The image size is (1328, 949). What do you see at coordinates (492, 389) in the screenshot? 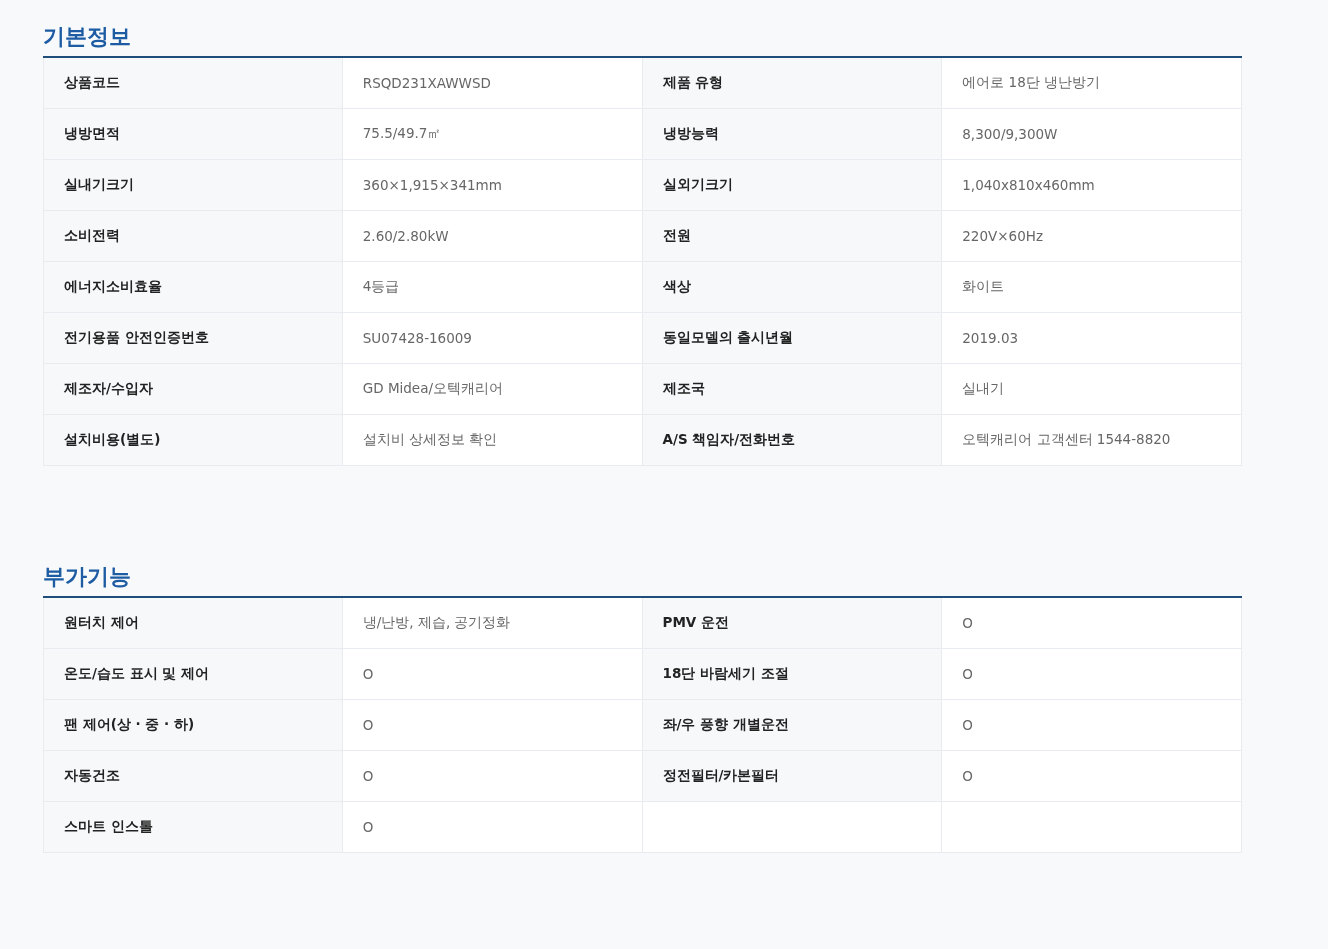
I see `table-cell: GD Midea/오텍캐리어` at bounding box center [492, 389].